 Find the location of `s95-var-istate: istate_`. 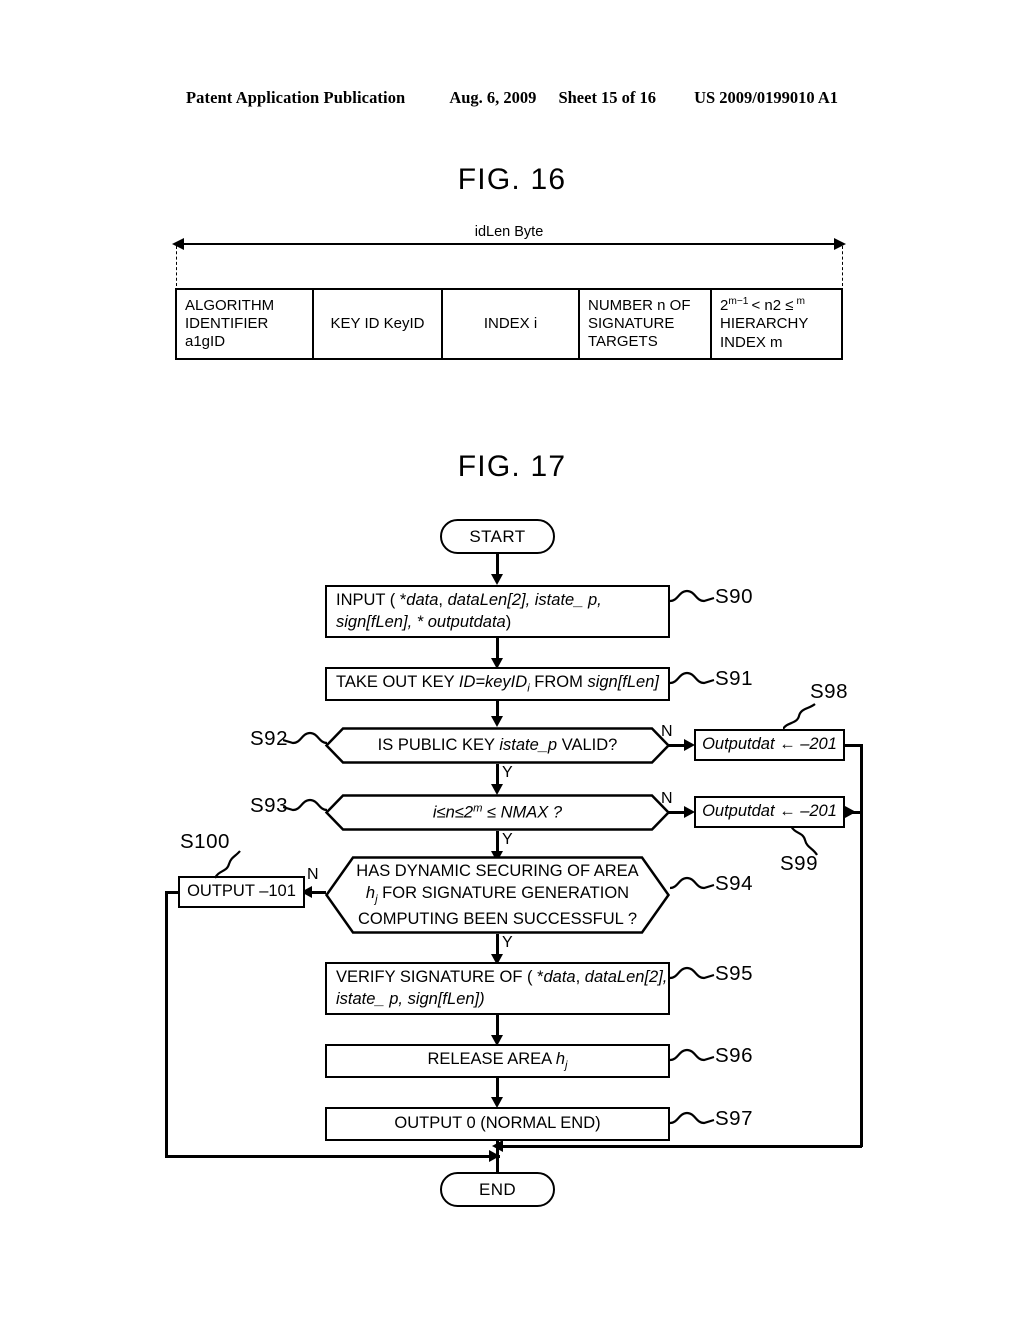

s95-var-istate: istate_ is located at coordinates (360, 998).